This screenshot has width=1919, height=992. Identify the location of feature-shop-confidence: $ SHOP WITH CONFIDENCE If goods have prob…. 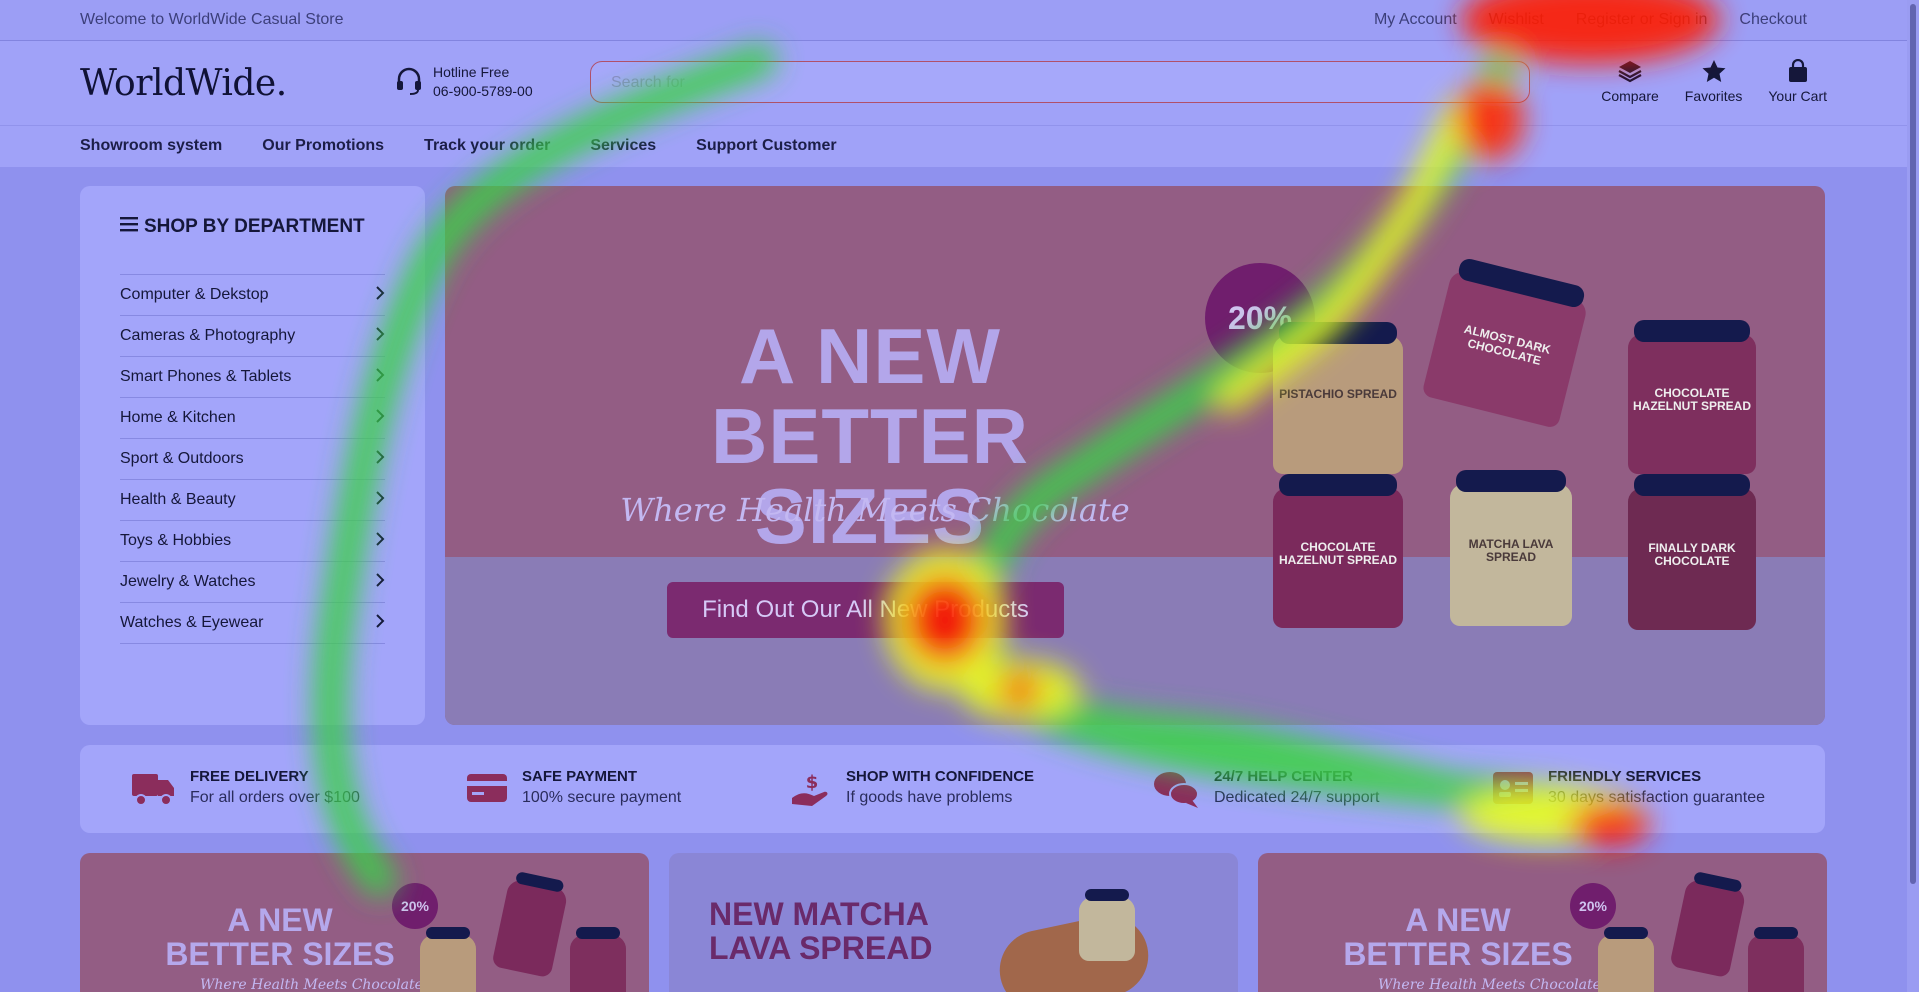
(912, 791).